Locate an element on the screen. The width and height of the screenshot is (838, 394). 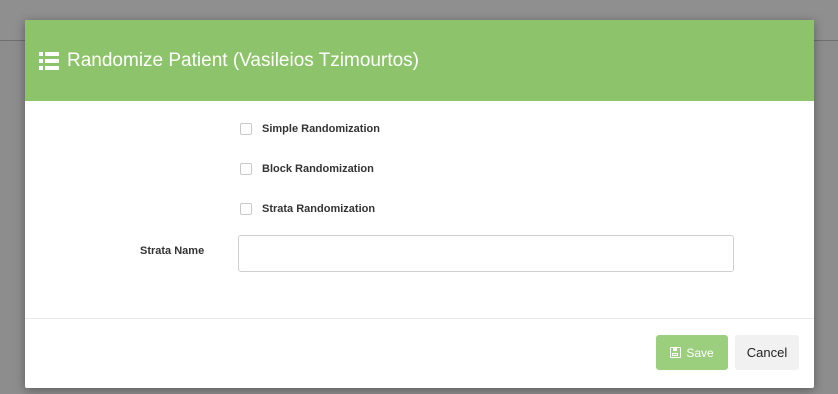
strata-name-input is located at coordinates (486, 253).